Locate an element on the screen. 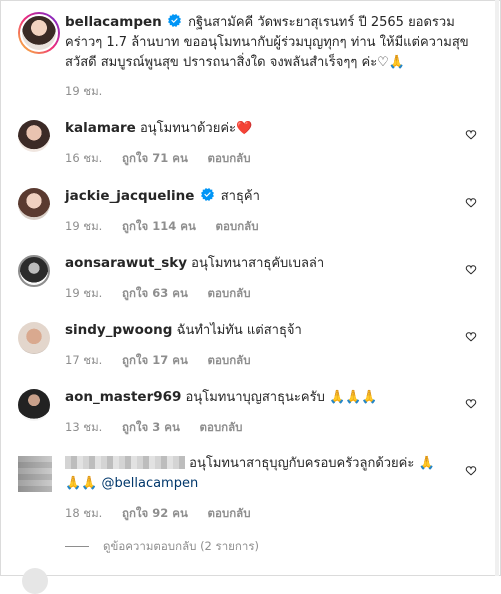  comment-likes: ถูกใจ 92 คน is located at coordinates (155, 513).